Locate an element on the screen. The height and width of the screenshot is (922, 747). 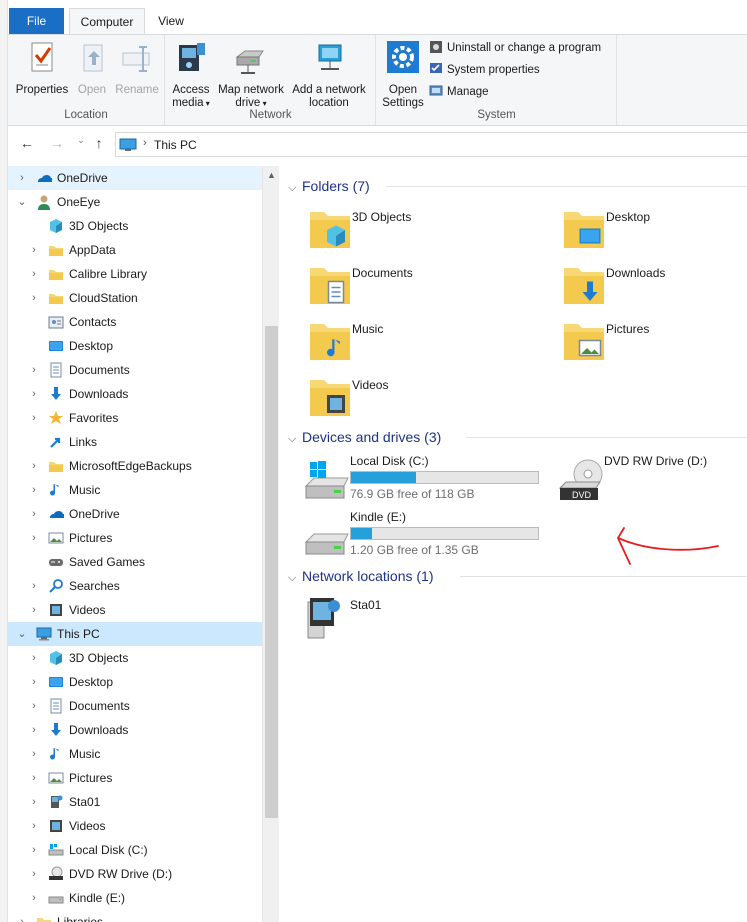
nav-item-calibre-library: › Calibre Library is located at coordinates (135, 274).